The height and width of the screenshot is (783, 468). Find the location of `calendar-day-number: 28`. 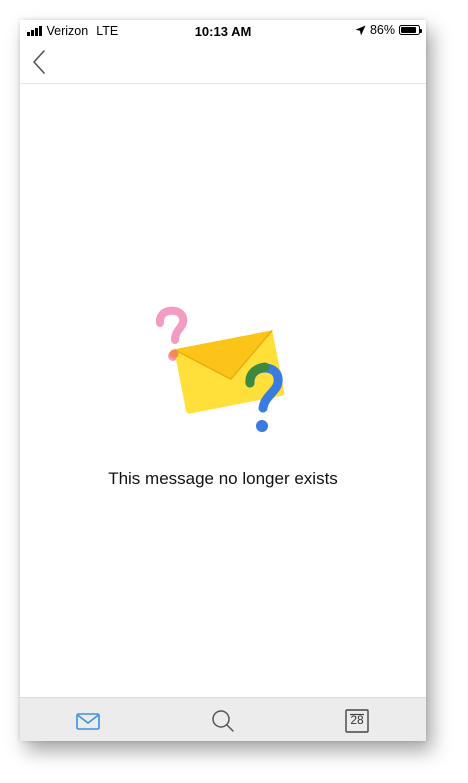

calendar-day-number: 28 is located at coordinates (357, 720).